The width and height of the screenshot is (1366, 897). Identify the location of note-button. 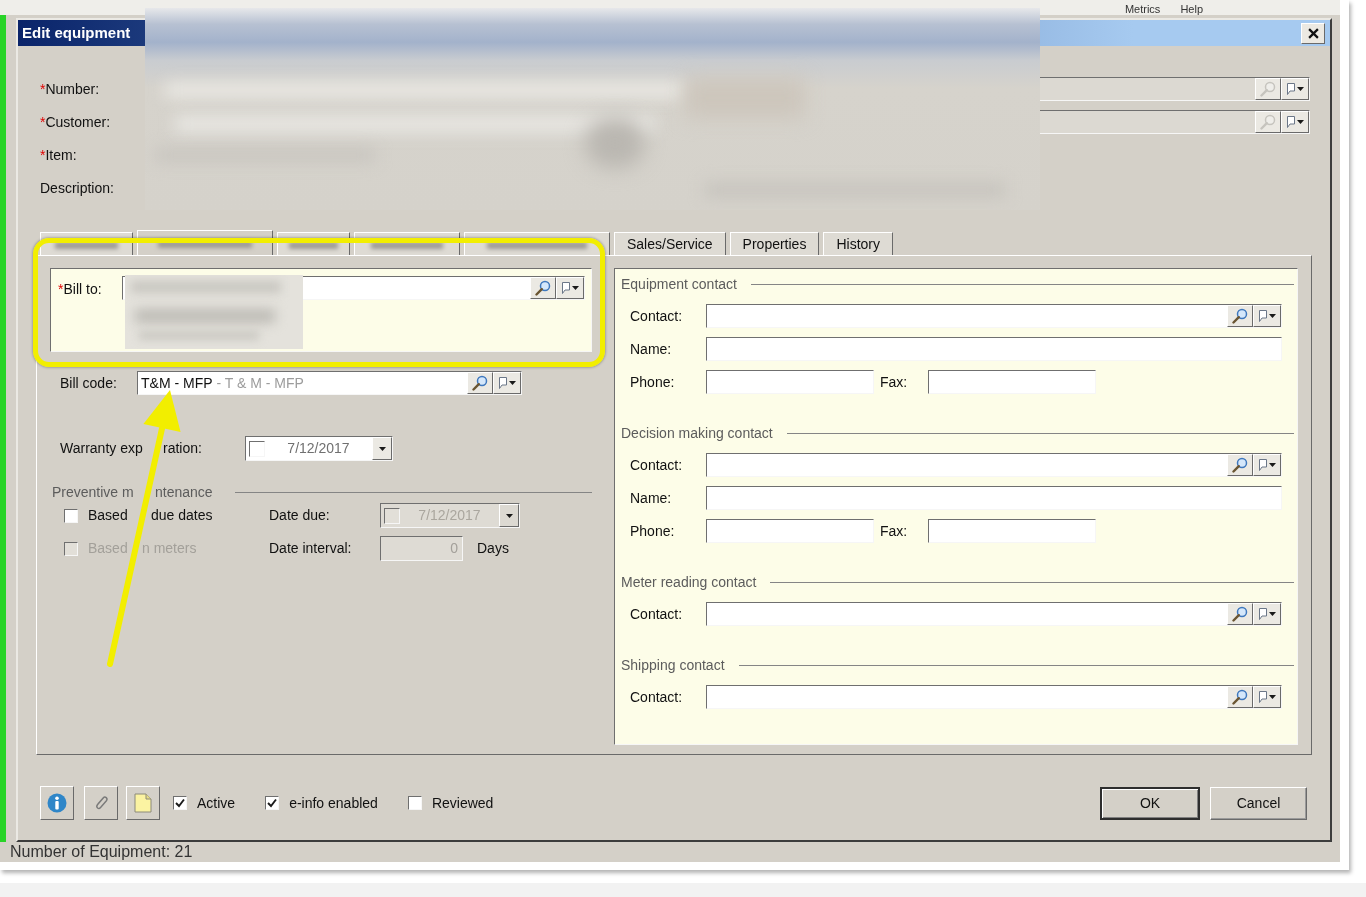
(143, 803).